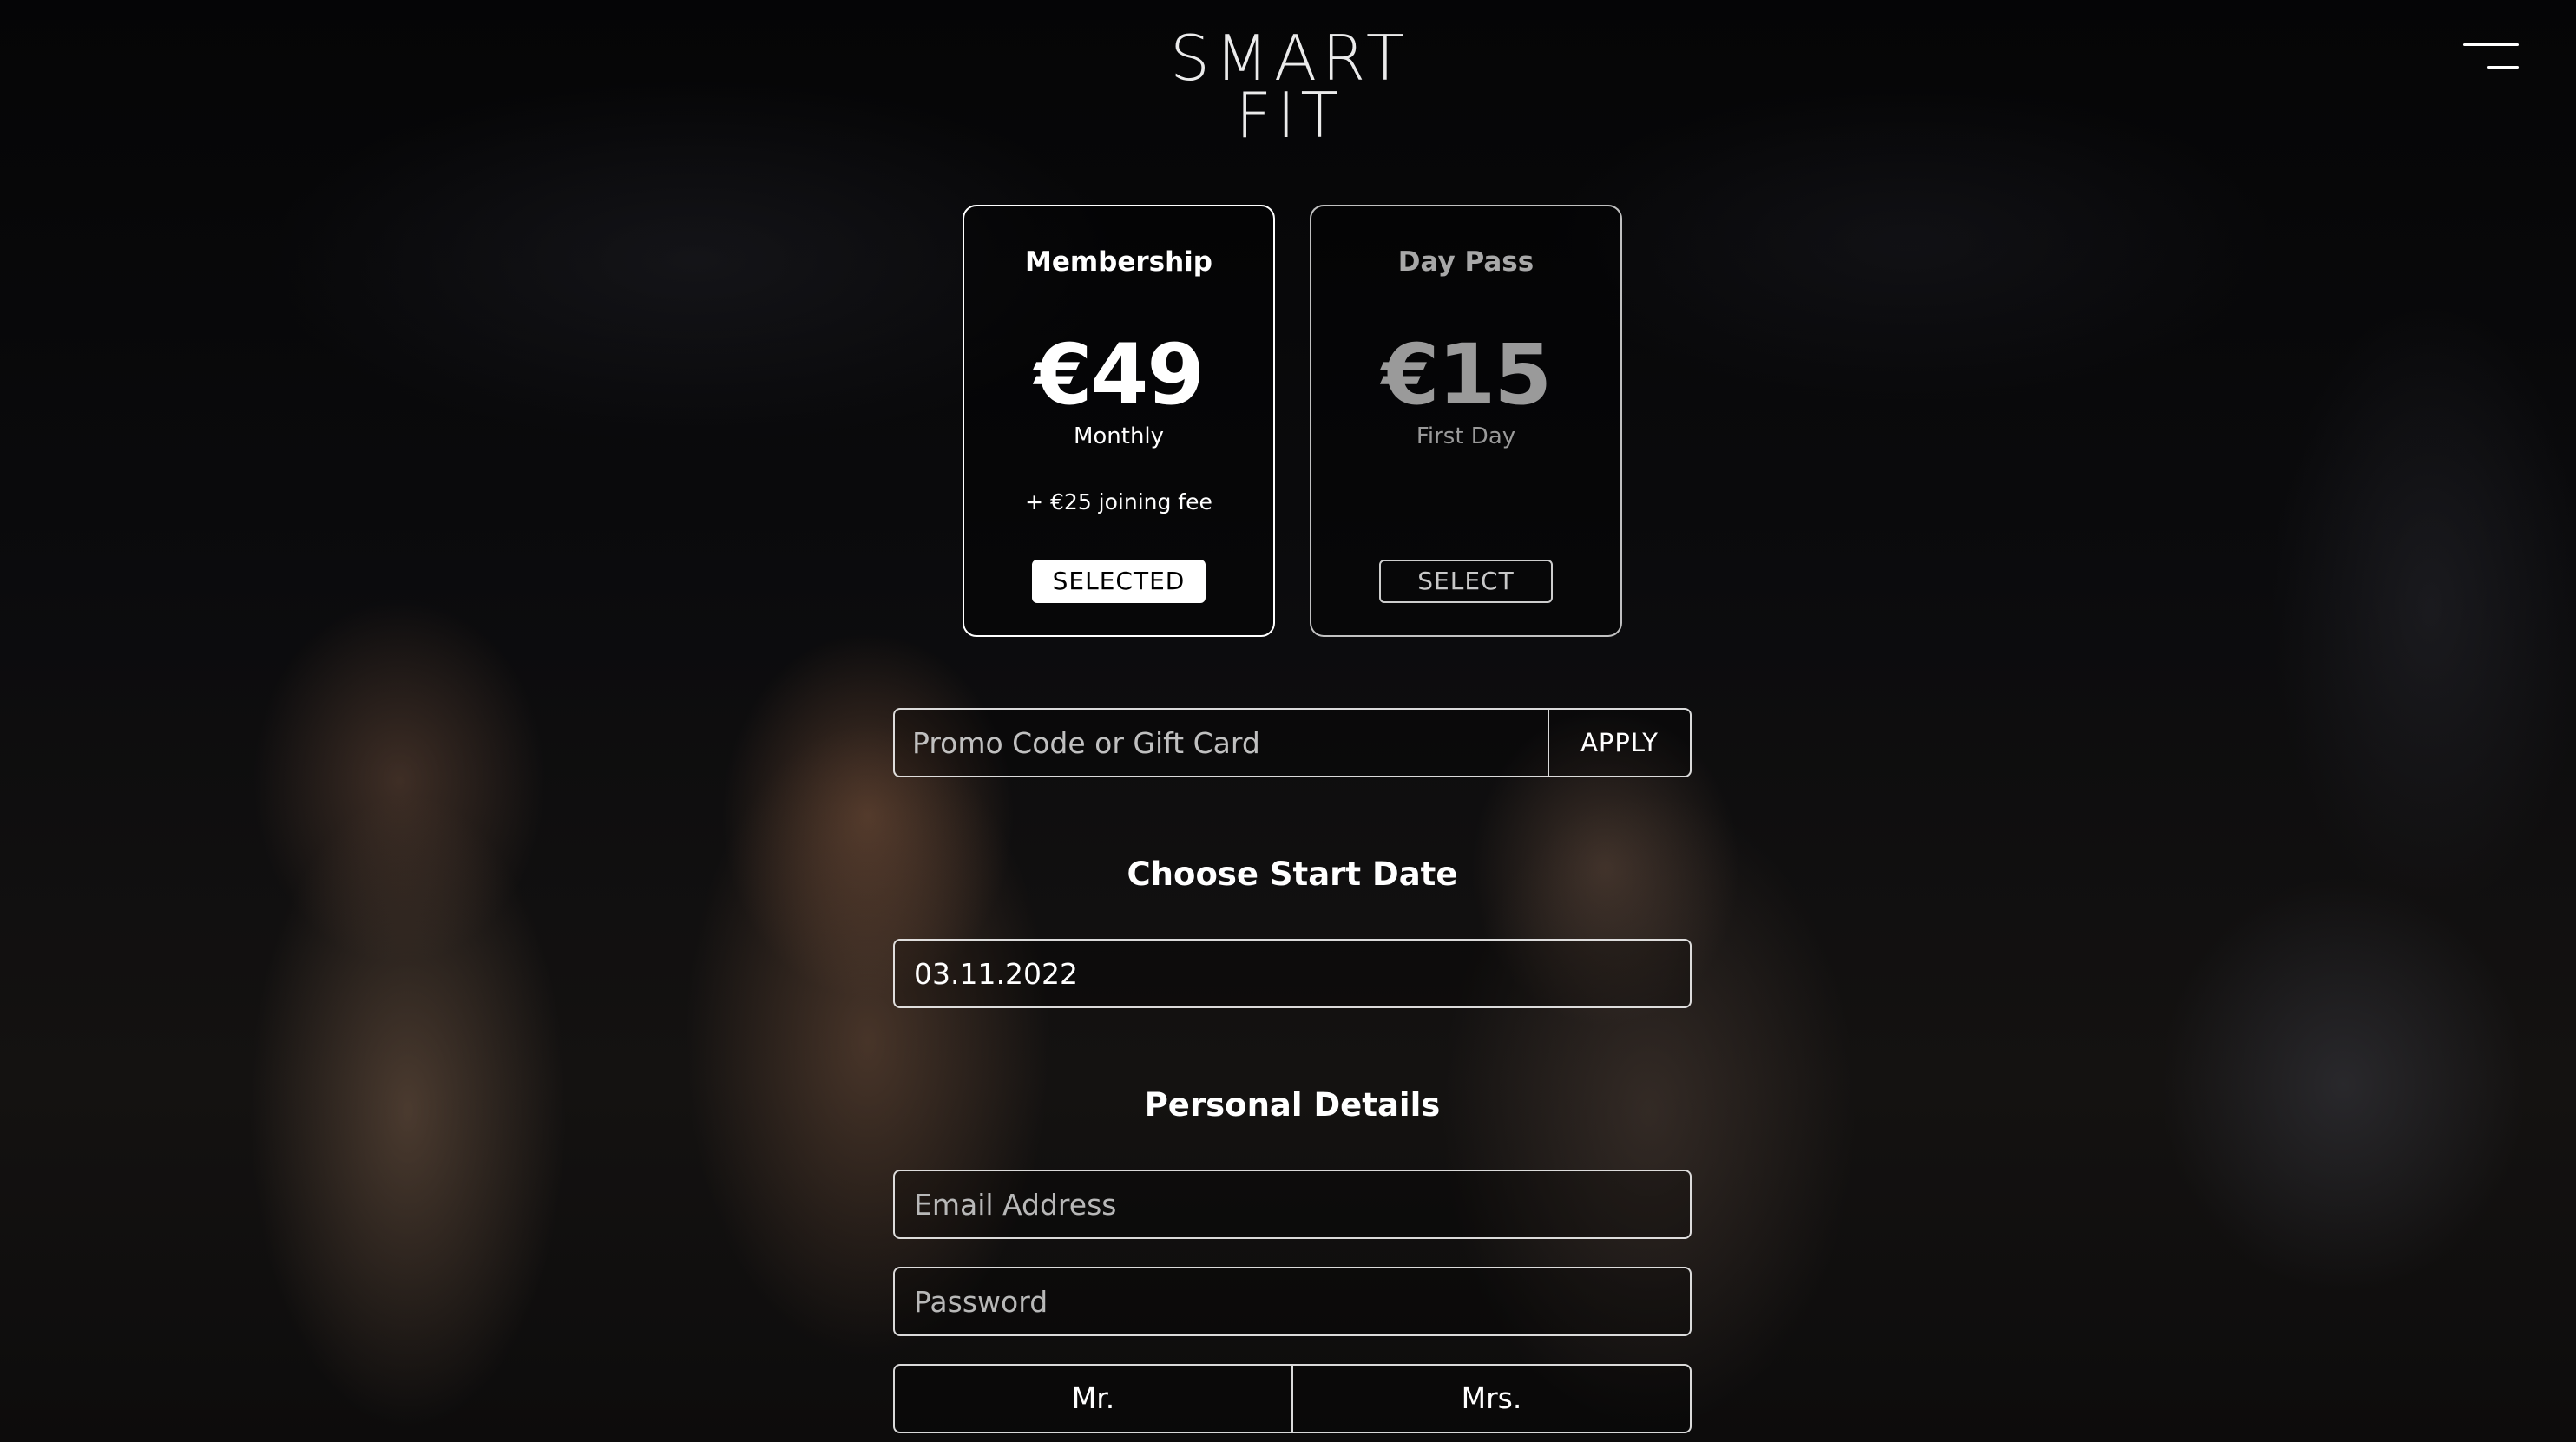 Image resolution: width=2576 pixels, height=1442 pixels. Describe the element at coordinates (1119, 374) in the screenshot. I see `plan-price: €49` at that location.